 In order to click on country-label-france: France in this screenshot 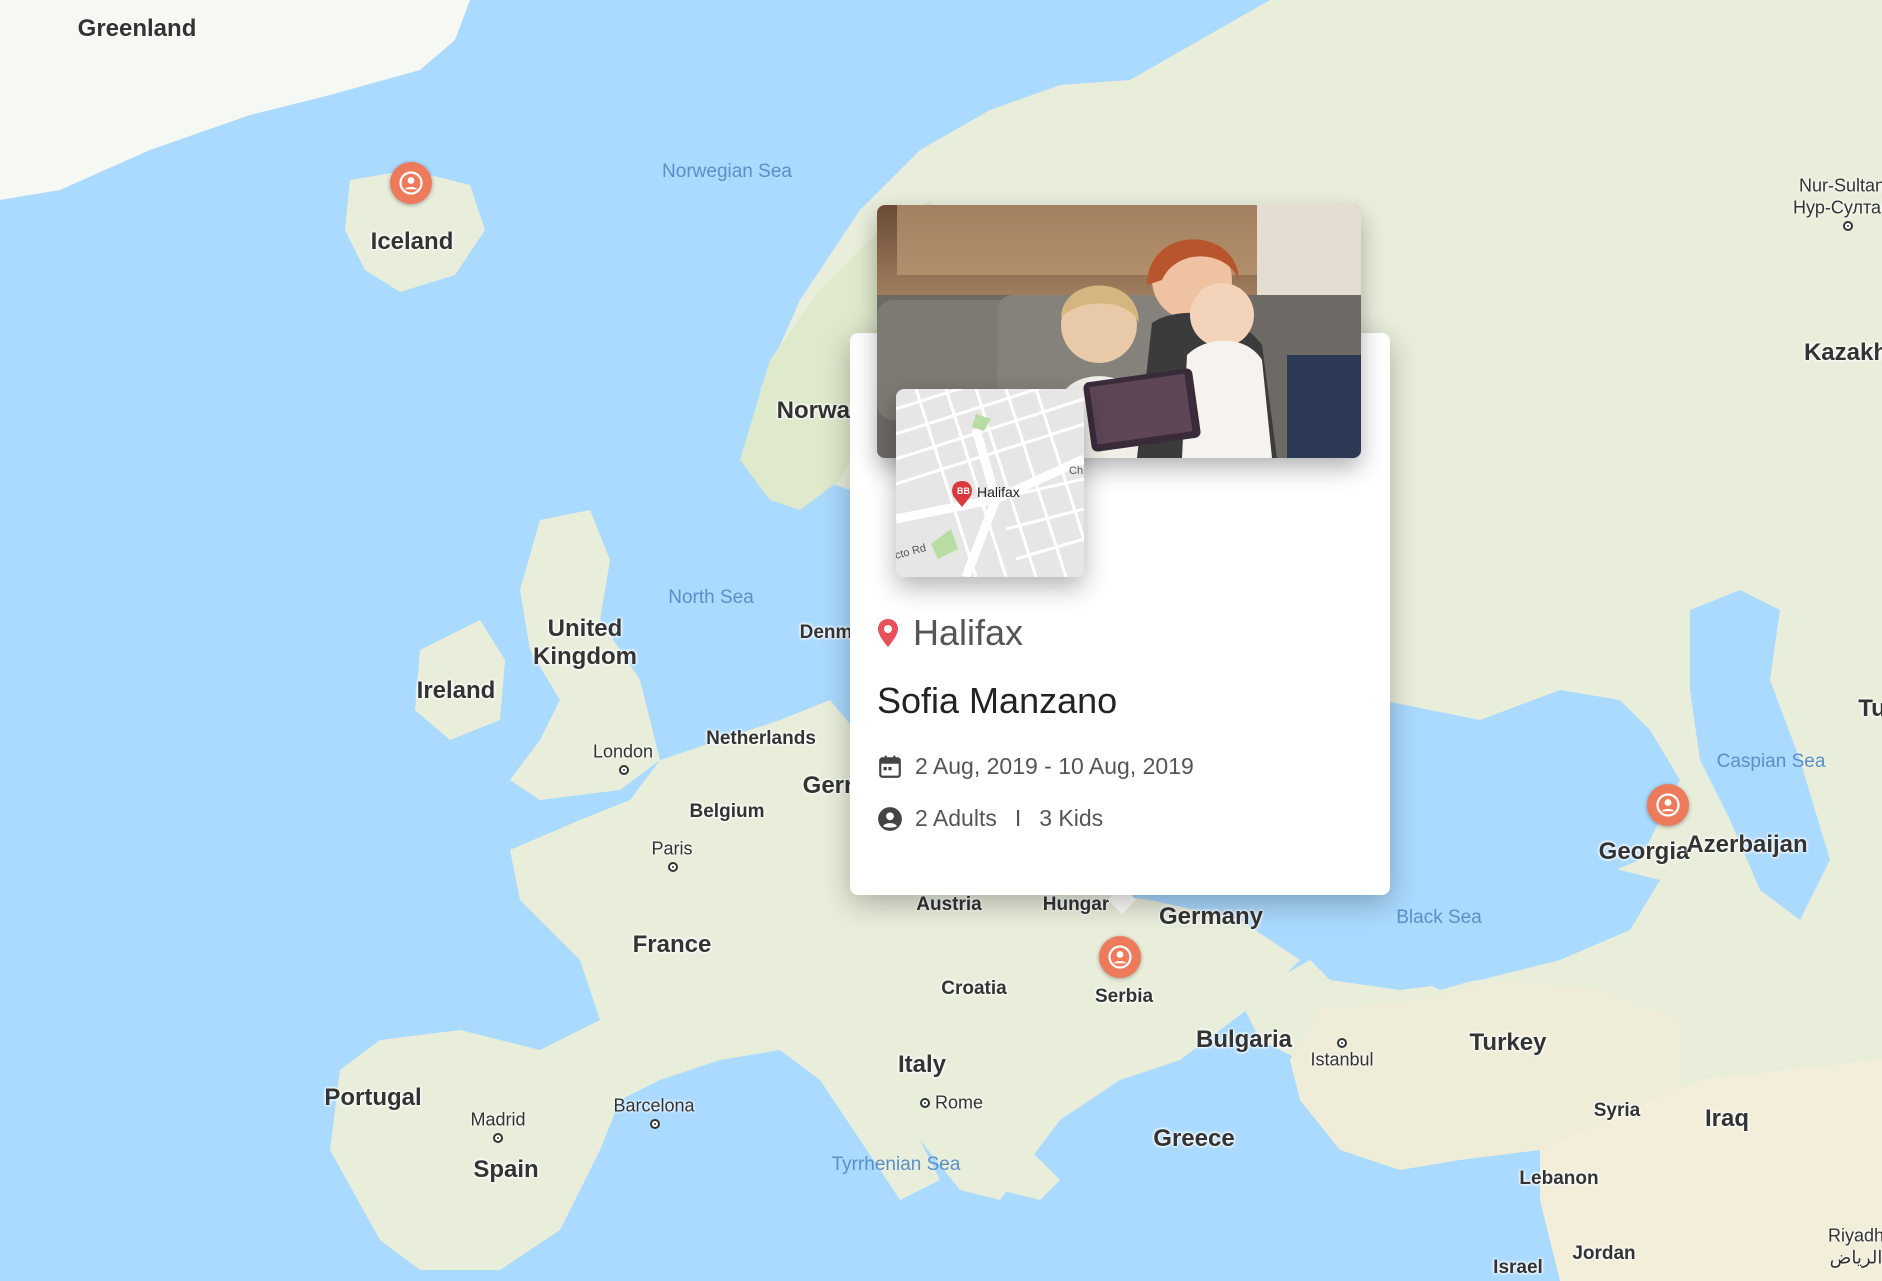, I will do `click(672, 944)`.